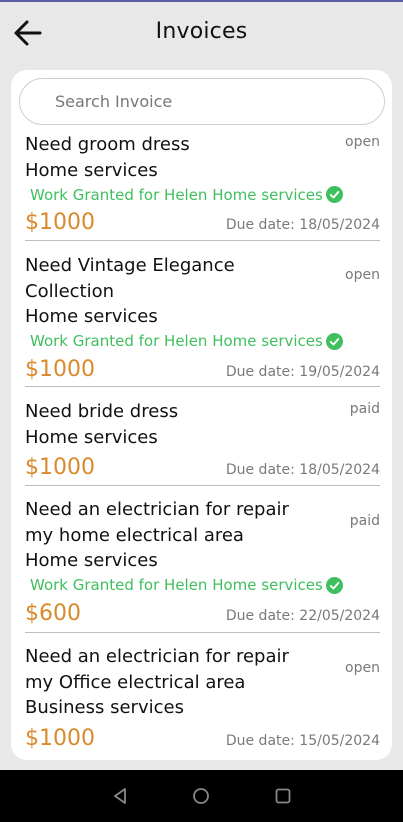 This screenshot has height=822, width=403. Describe the element at coordinates (202, 101) in the screenshot. I see `search-input` at that location.